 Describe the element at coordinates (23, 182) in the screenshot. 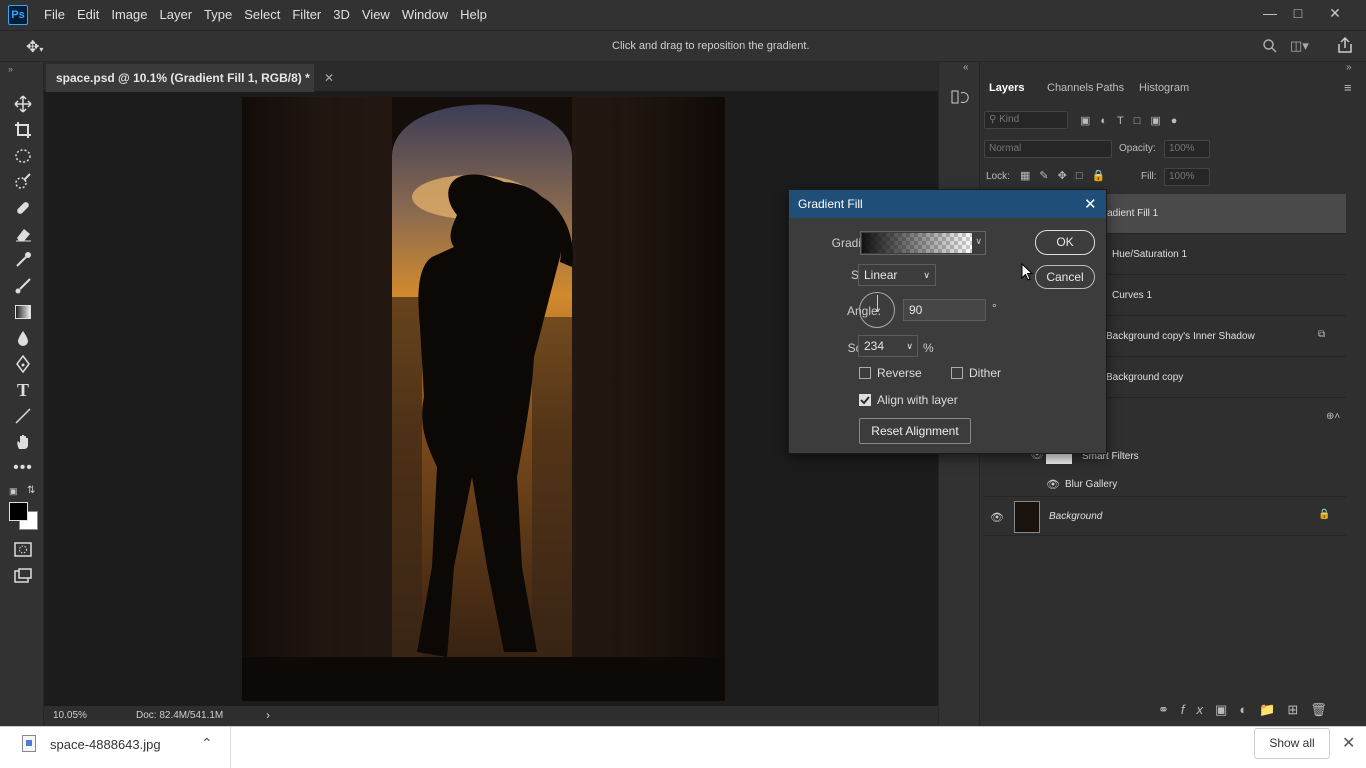

I see `quick-selection-tool-icon` at that location.